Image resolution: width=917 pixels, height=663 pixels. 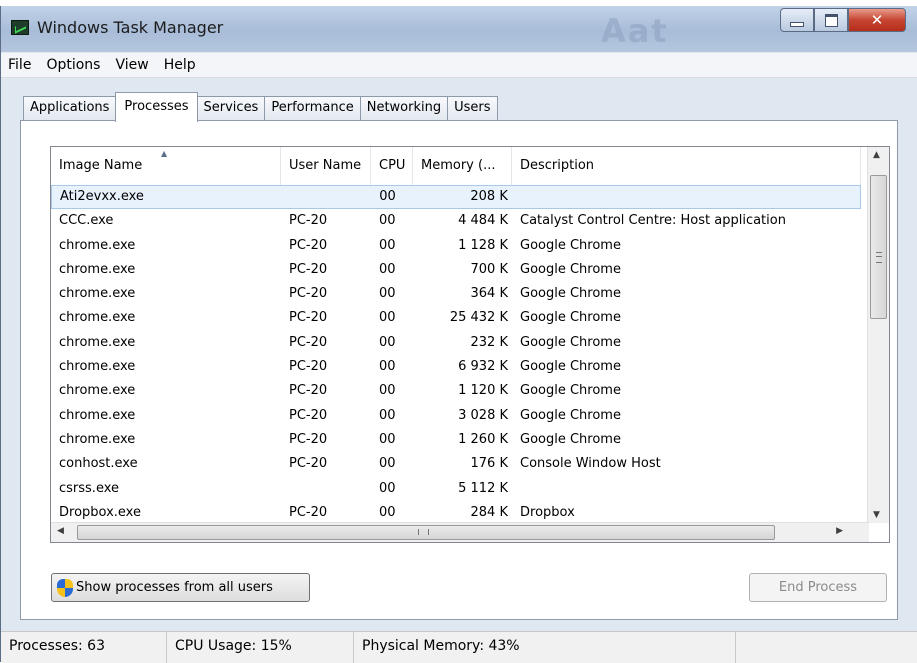 What do you see at coordinates (483, 367) in the screenshot?
I see `cell-memory: 6 932 K` at bounding box center [483, 367].